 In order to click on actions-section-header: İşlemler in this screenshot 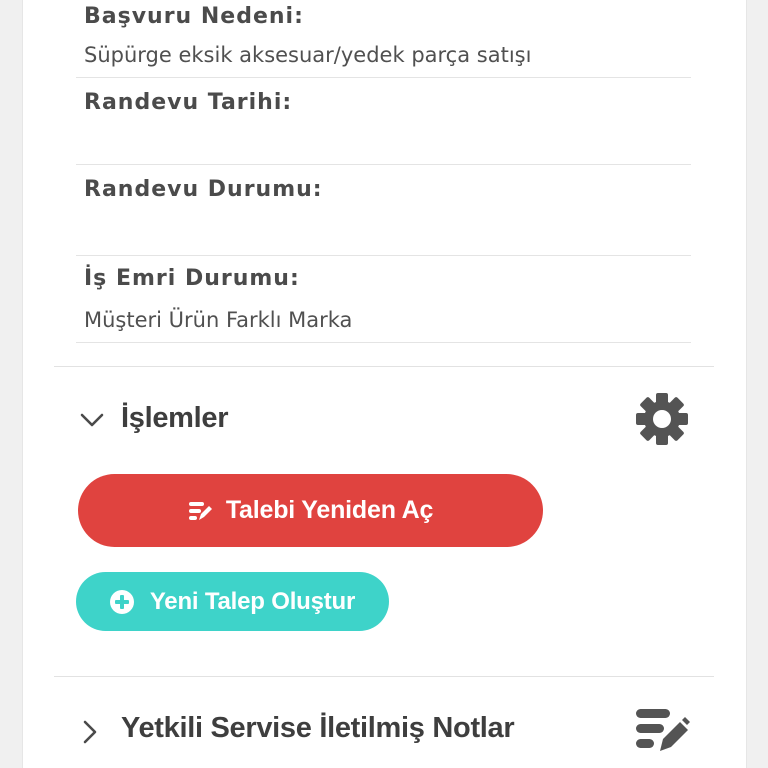, I will do `click(356, 420)`.